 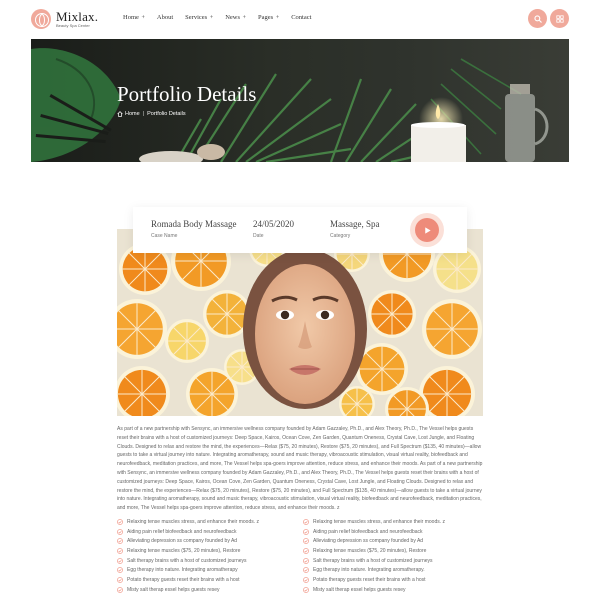 I want to click on info-category: Massage, Spa Category, so click(x=355, y=229).